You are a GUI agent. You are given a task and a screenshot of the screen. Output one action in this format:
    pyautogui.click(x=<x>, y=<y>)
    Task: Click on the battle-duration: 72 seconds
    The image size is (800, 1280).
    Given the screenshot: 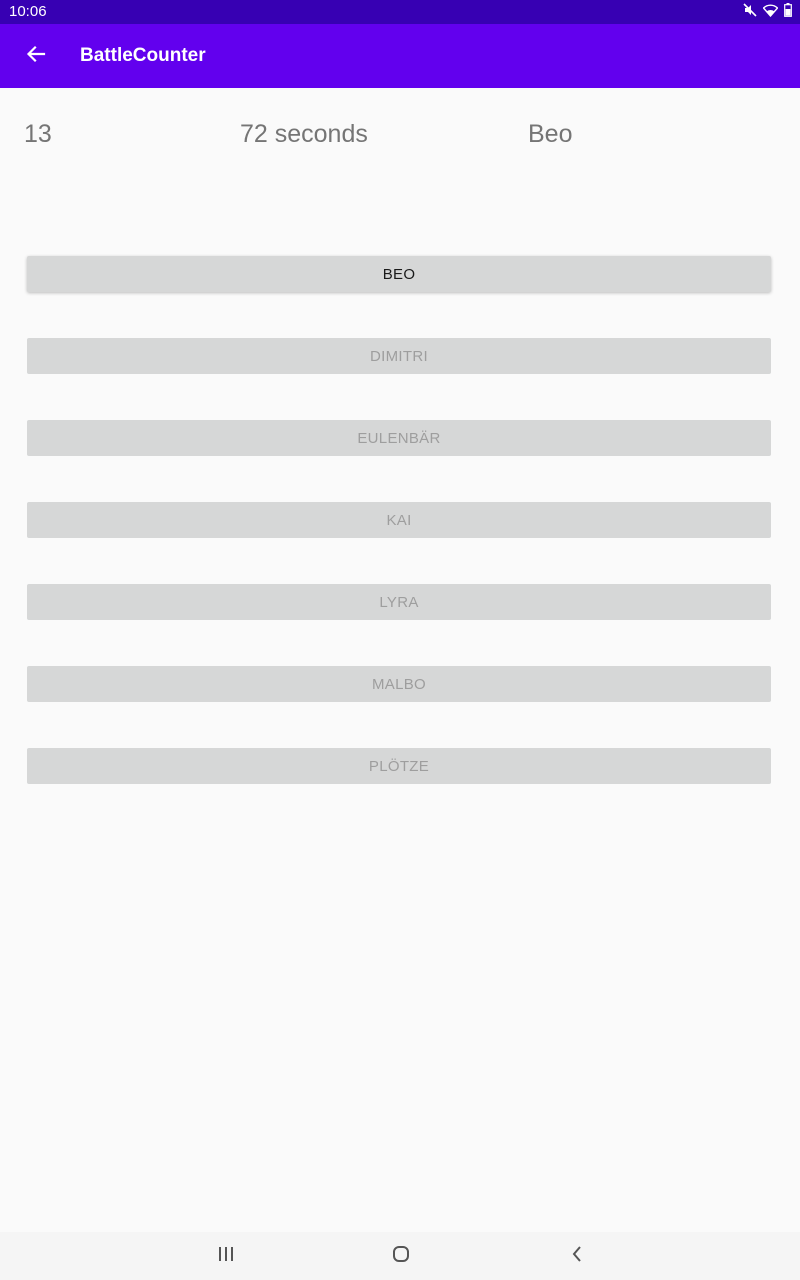 What is the action you would take?
    pyautogui.click(x=304, y=134)
    